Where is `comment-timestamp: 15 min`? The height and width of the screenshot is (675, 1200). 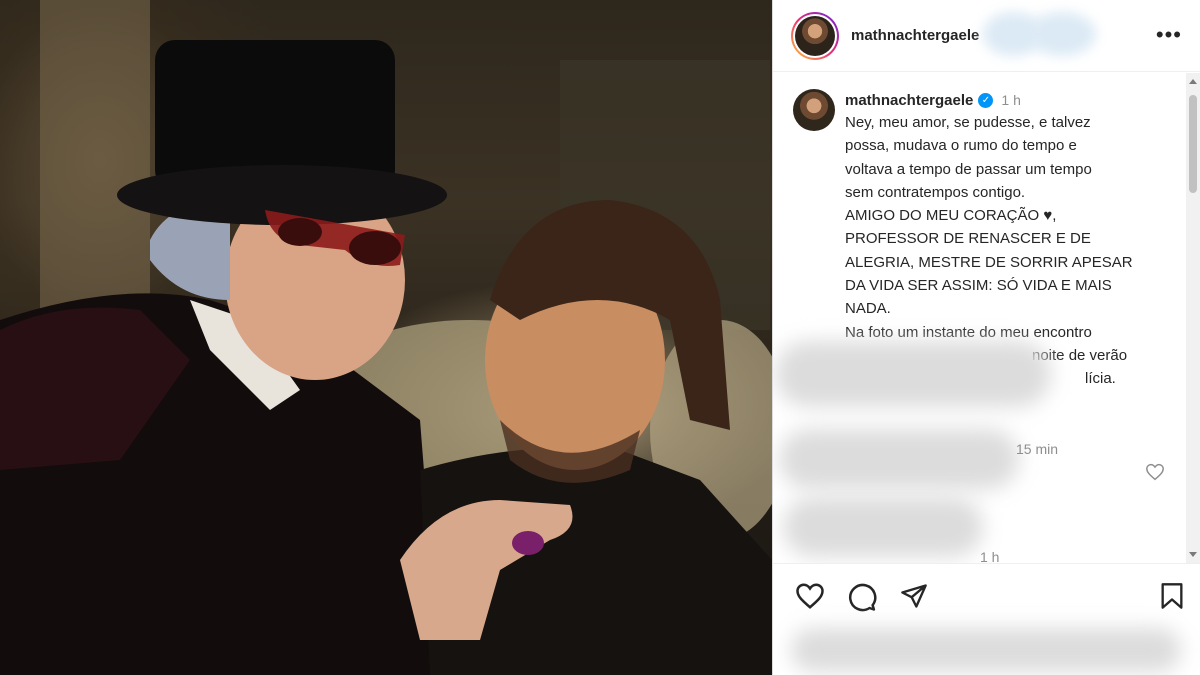 comment-timestamp: 15 min is located at coordinates (1037, 449).